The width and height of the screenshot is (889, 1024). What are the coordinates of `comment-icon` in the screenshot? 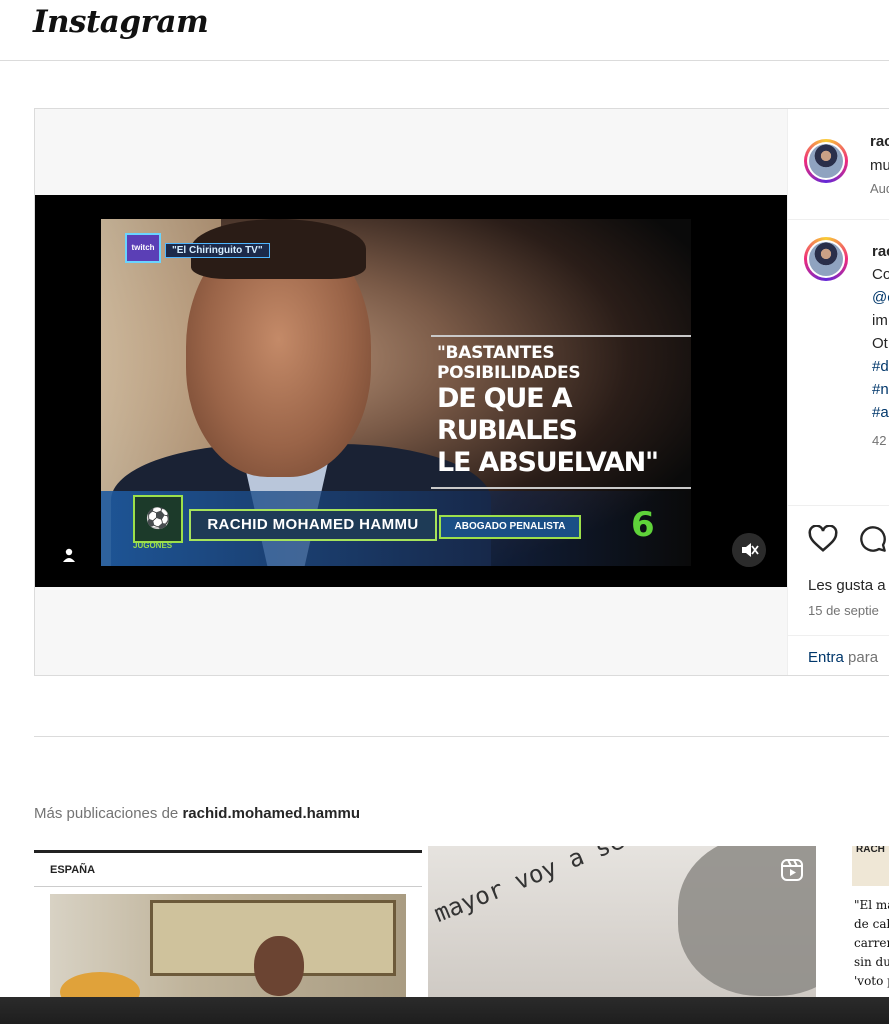 It's located at (873, 539).